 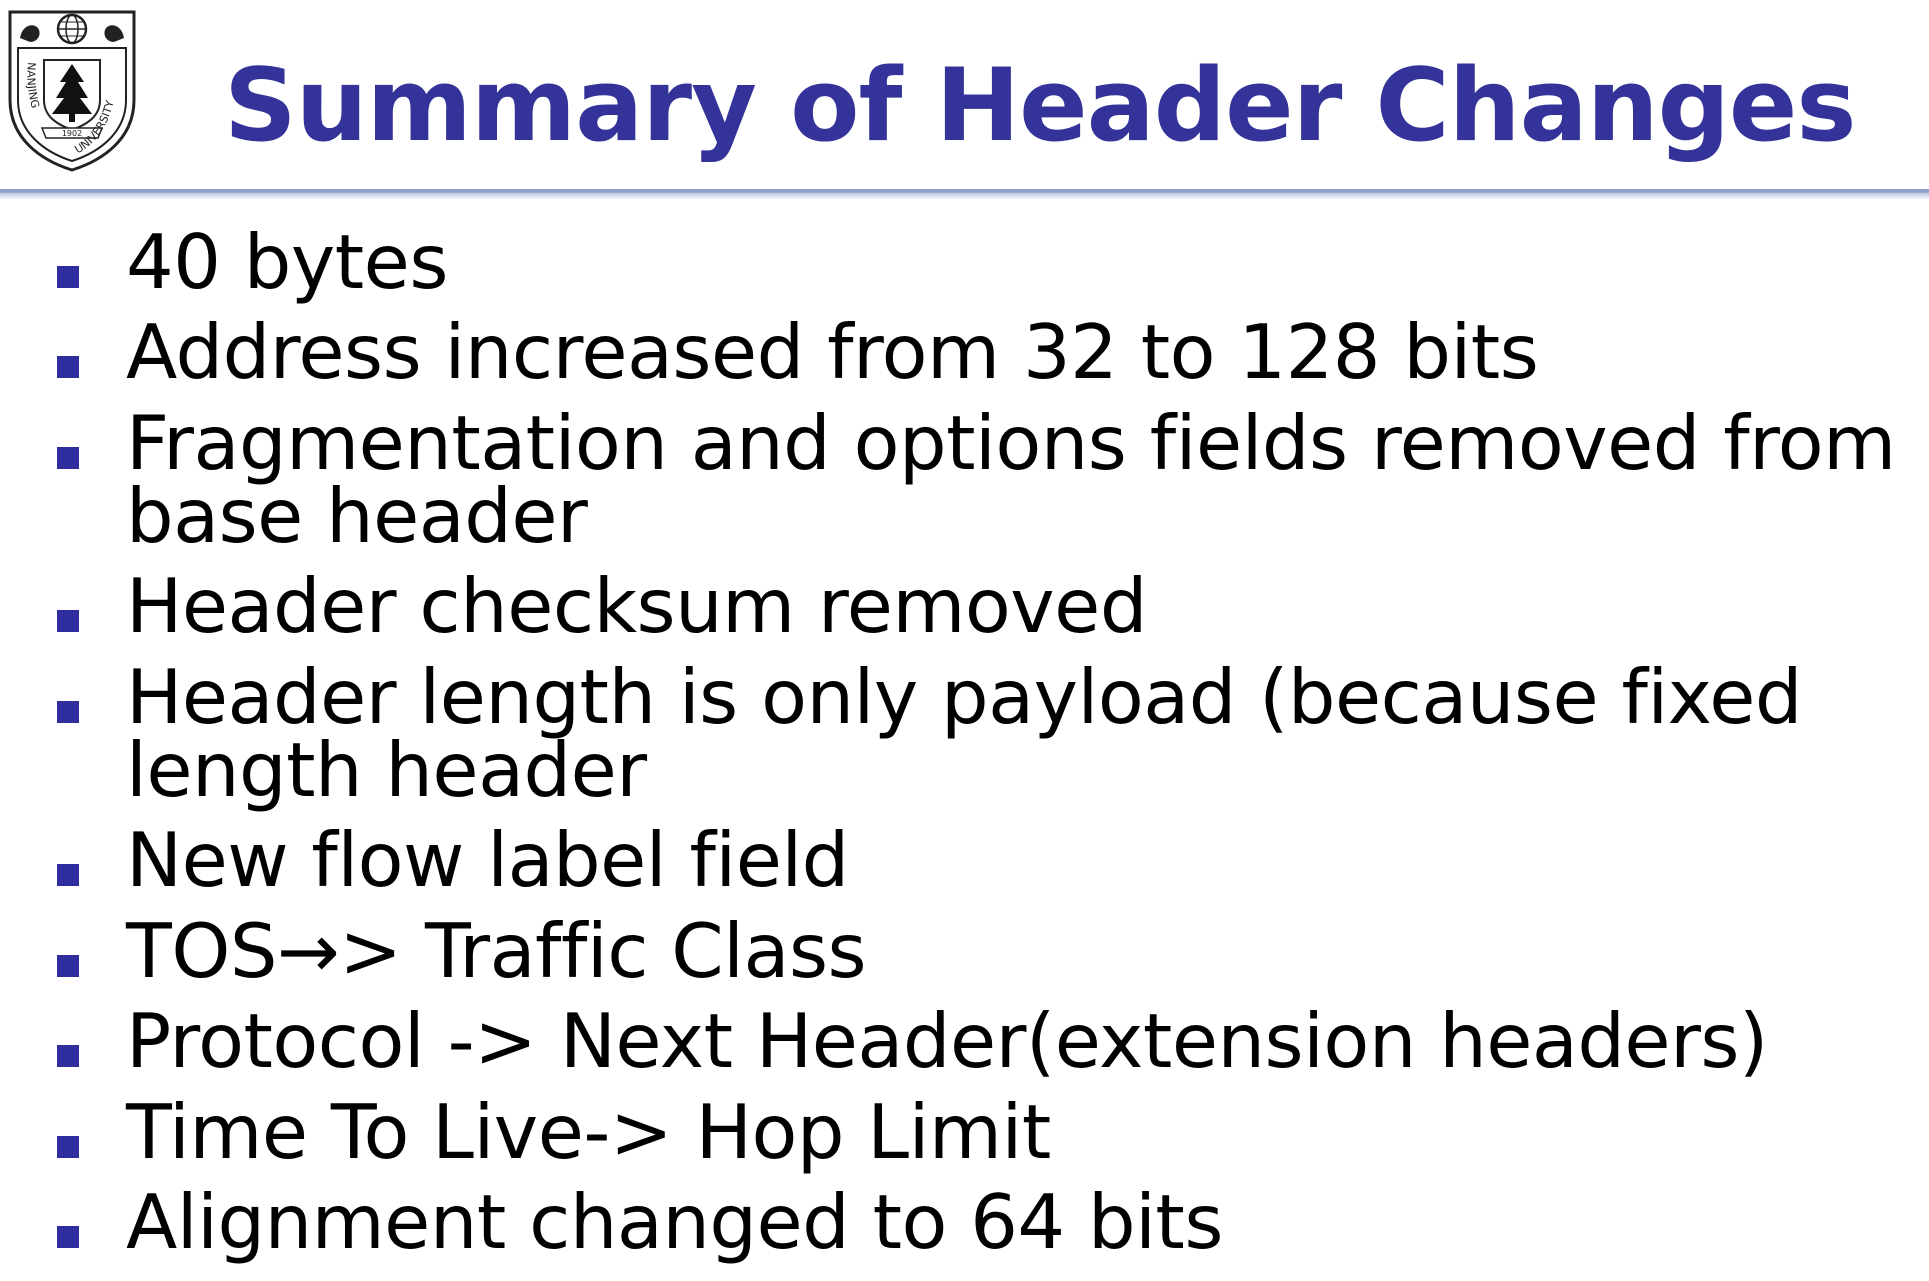 I want to click on bullet-text: Address increased from 32 to 128 bits, so click(x=832, y=352).